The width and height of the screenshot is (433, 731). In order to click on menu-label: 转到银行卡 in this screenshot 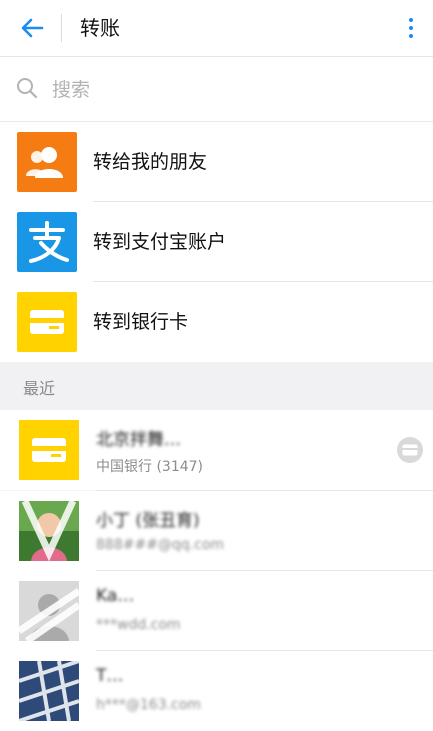, I will do `click(141, 322)`.